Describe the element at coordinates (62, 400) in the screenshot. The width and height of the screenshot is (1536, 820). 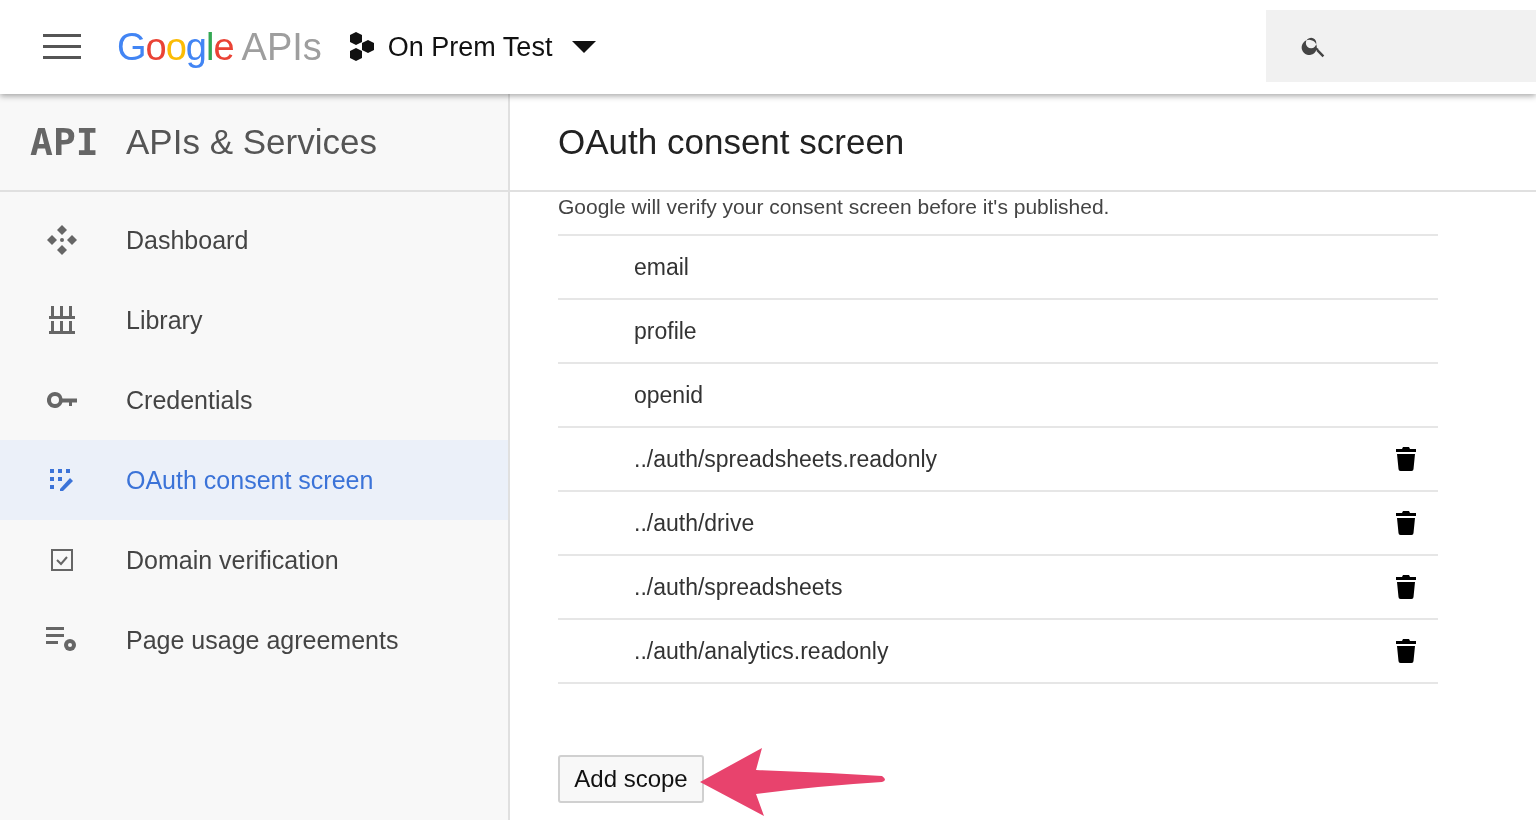
I see `key-icon` at that location.